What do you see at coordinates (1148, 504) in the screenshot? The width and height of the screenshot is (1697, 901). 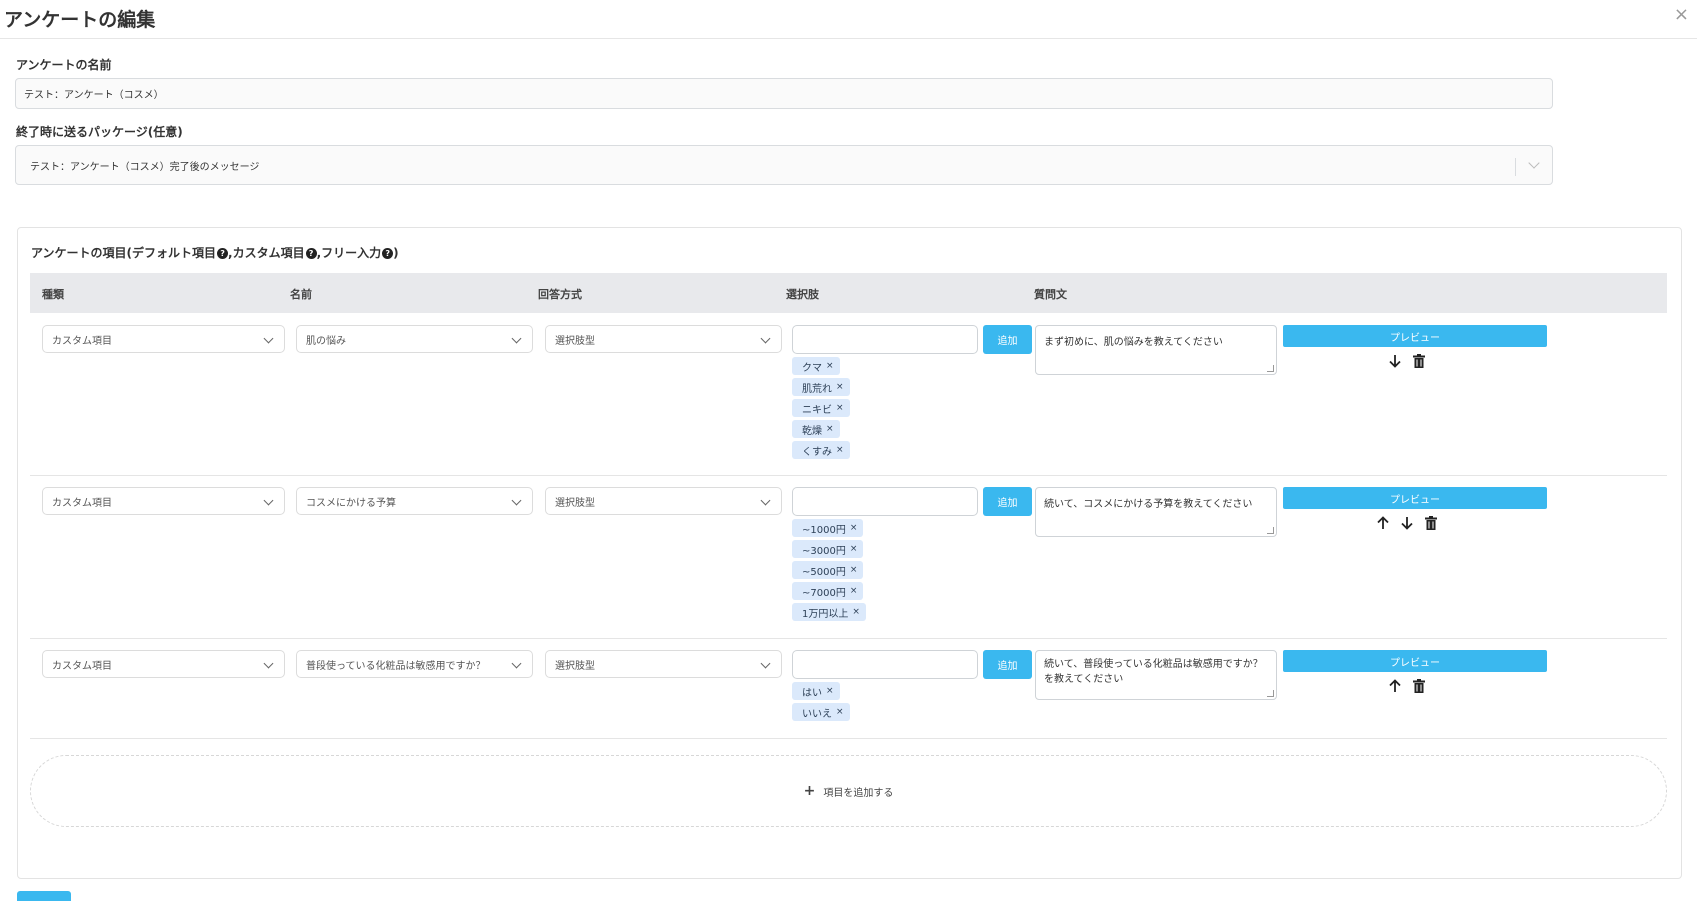 I see `question-text: 続いて、コスメにかける予算を教えてください` at bounding box center [1148, 504].